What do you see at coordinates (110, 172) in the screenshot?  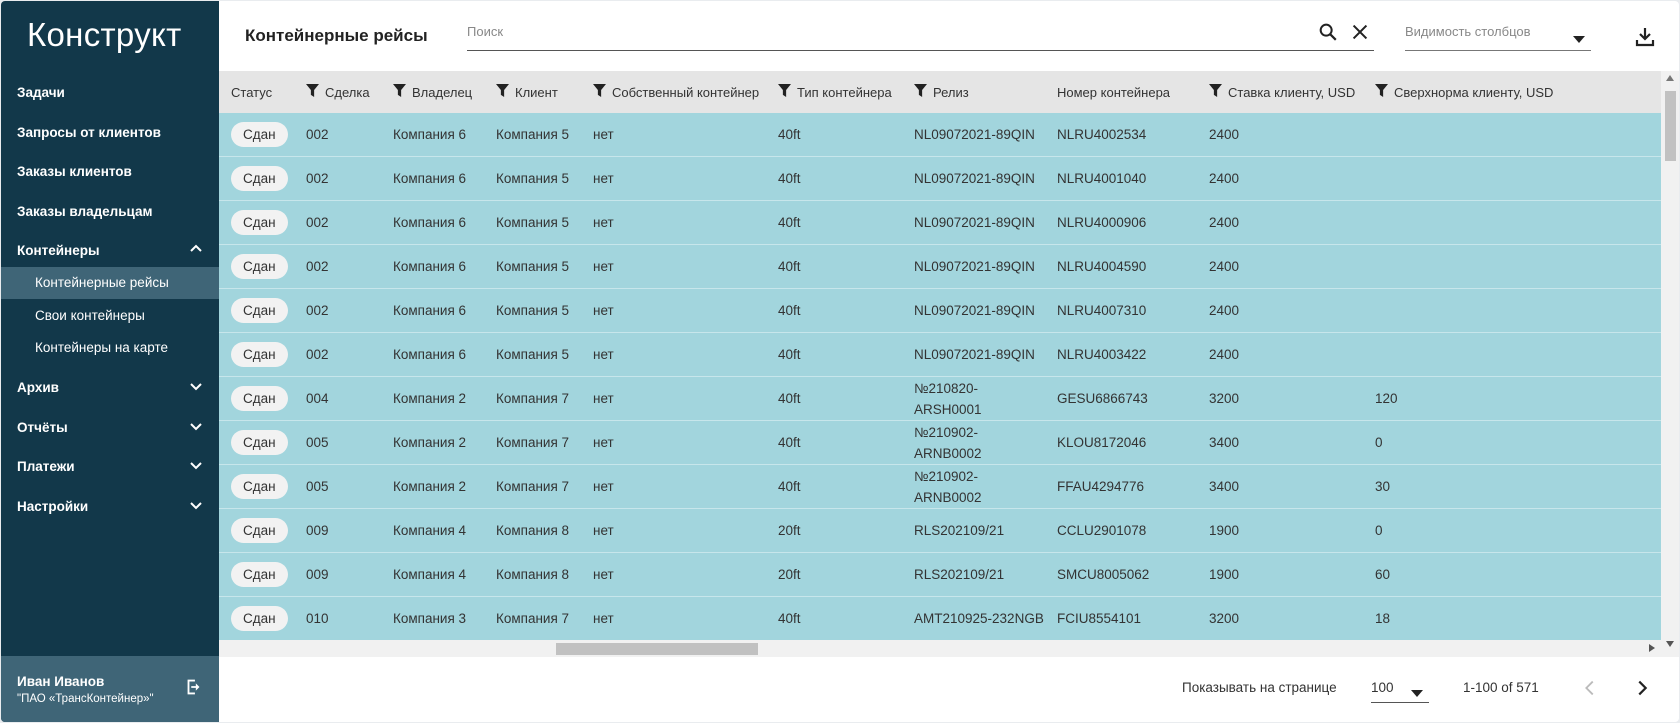 I see `sidebar-item: Заказы клиентов` at bounding box center [110, 172].